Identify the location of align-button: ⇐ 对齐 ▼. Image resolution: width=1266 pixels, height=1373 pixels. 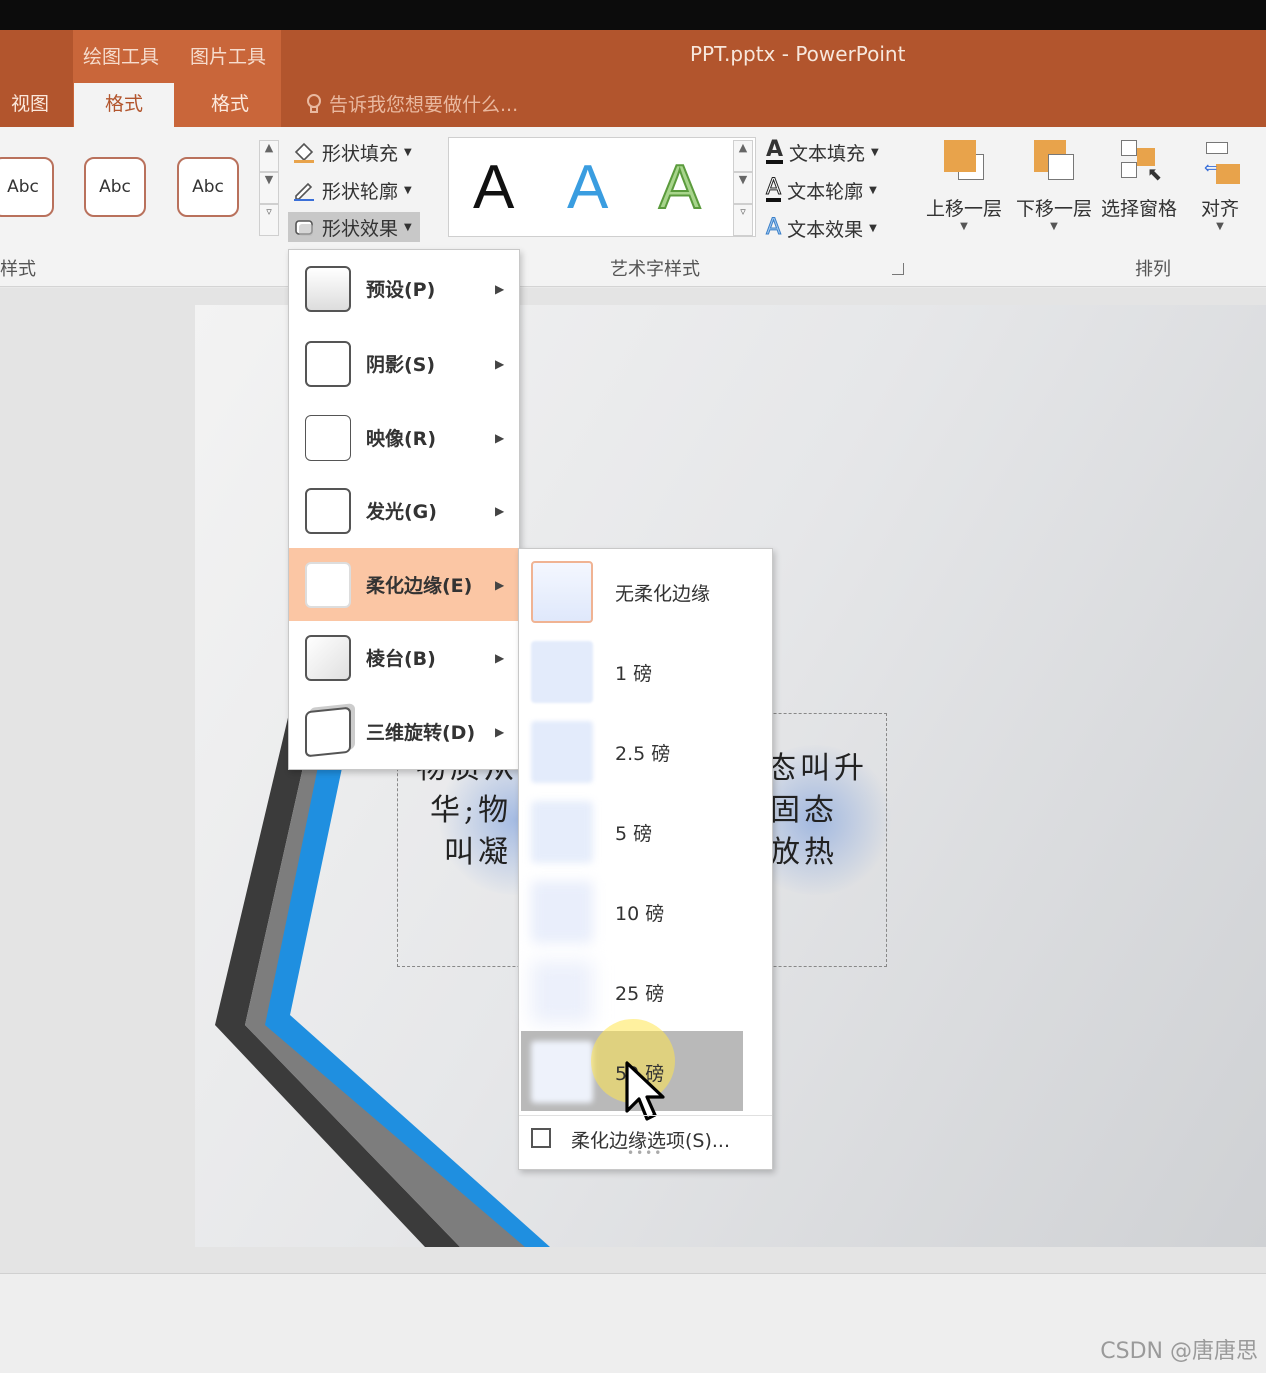
(1220, 185).